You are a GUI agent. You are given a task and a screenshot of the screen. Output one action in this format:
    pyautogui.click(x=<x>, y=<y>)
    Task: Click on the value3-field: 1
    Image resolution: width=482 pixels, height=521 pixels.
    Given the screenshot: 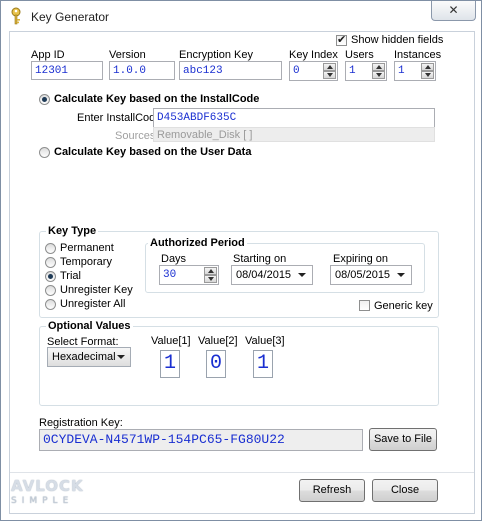 What is the action you would take?
    pyautogui.click(x=263, y=364)
    